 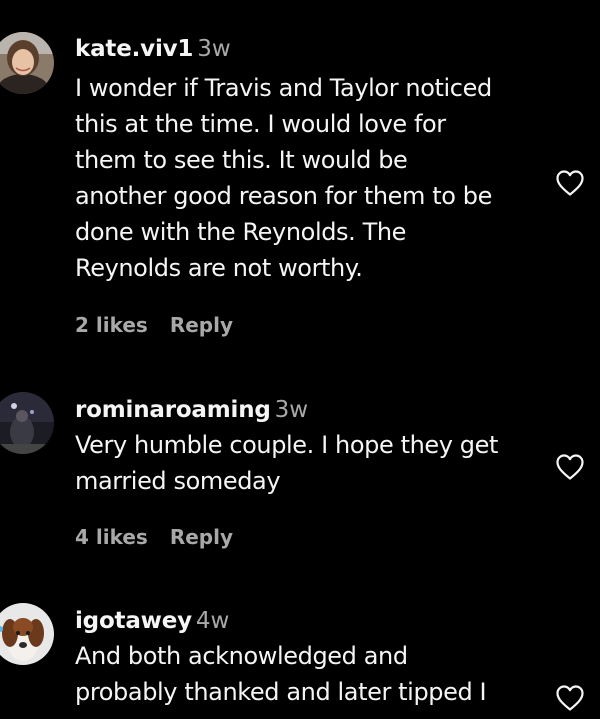 What do you see at coordinates (241, 160) in the screenshot?
I see `comment-text-line: them to see this. It would be` at bounding box center [241, 160].